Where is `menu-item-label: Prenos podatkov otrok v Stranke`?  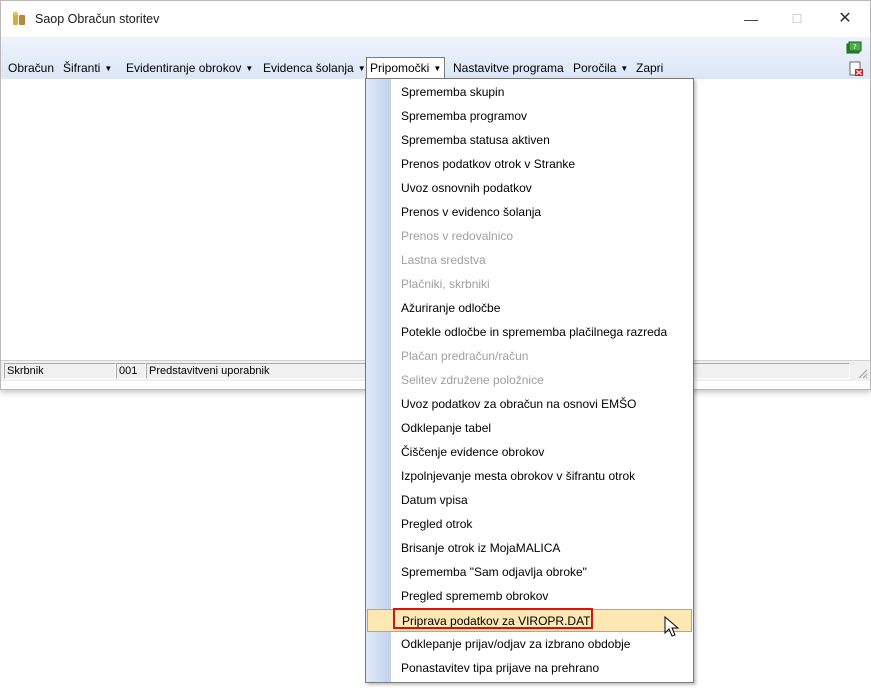
menu-item-label: Prenos podatkov otrok v Stranke is located at coordinates (488, 164).